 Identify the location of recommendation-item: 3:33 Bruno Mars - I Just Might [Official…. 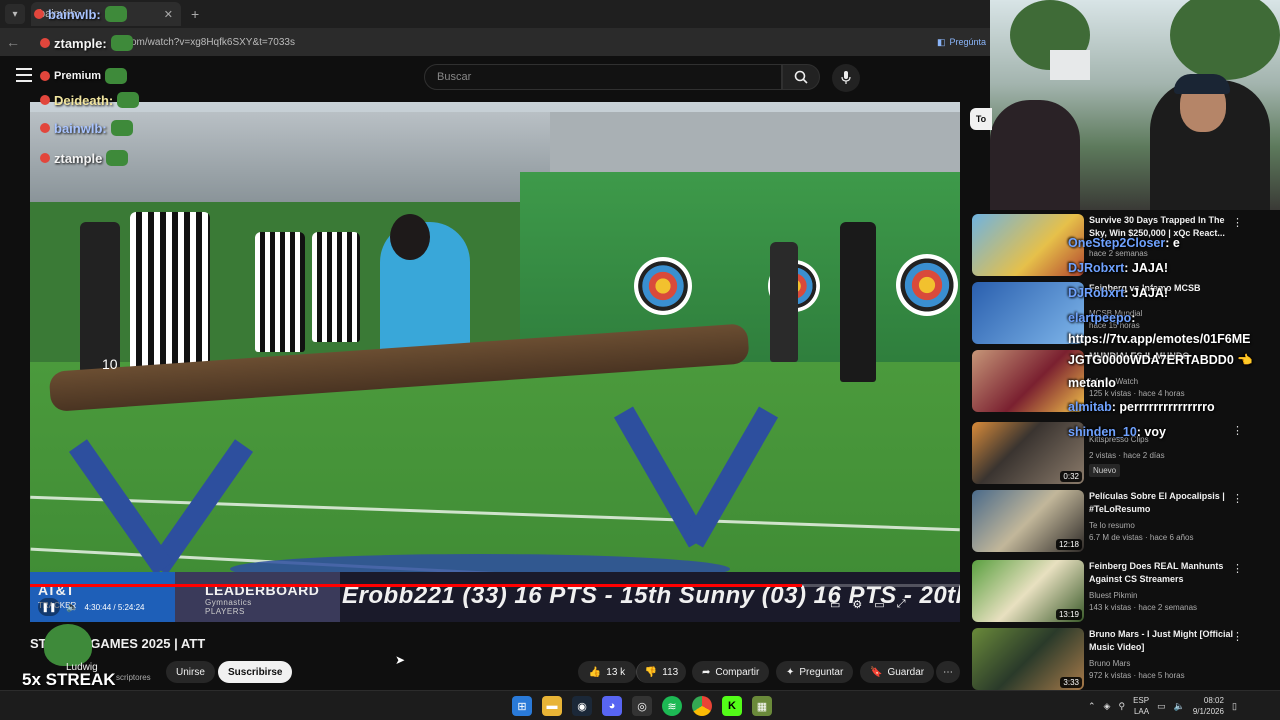
(1125, 659).